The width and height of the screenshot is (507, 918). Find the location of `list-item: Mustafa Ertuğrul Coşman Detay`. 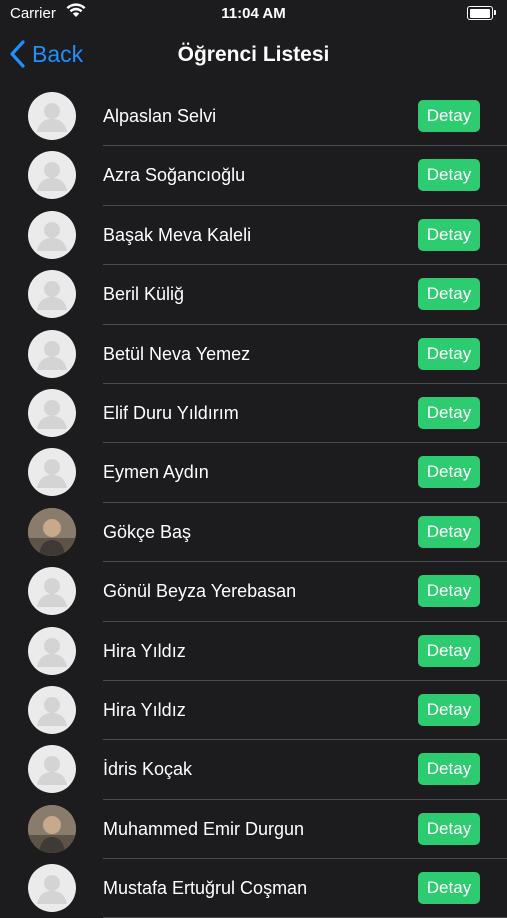

list-item: Mustafa Ertuğrul Coşman Detay is located at coordinates (253, 888).